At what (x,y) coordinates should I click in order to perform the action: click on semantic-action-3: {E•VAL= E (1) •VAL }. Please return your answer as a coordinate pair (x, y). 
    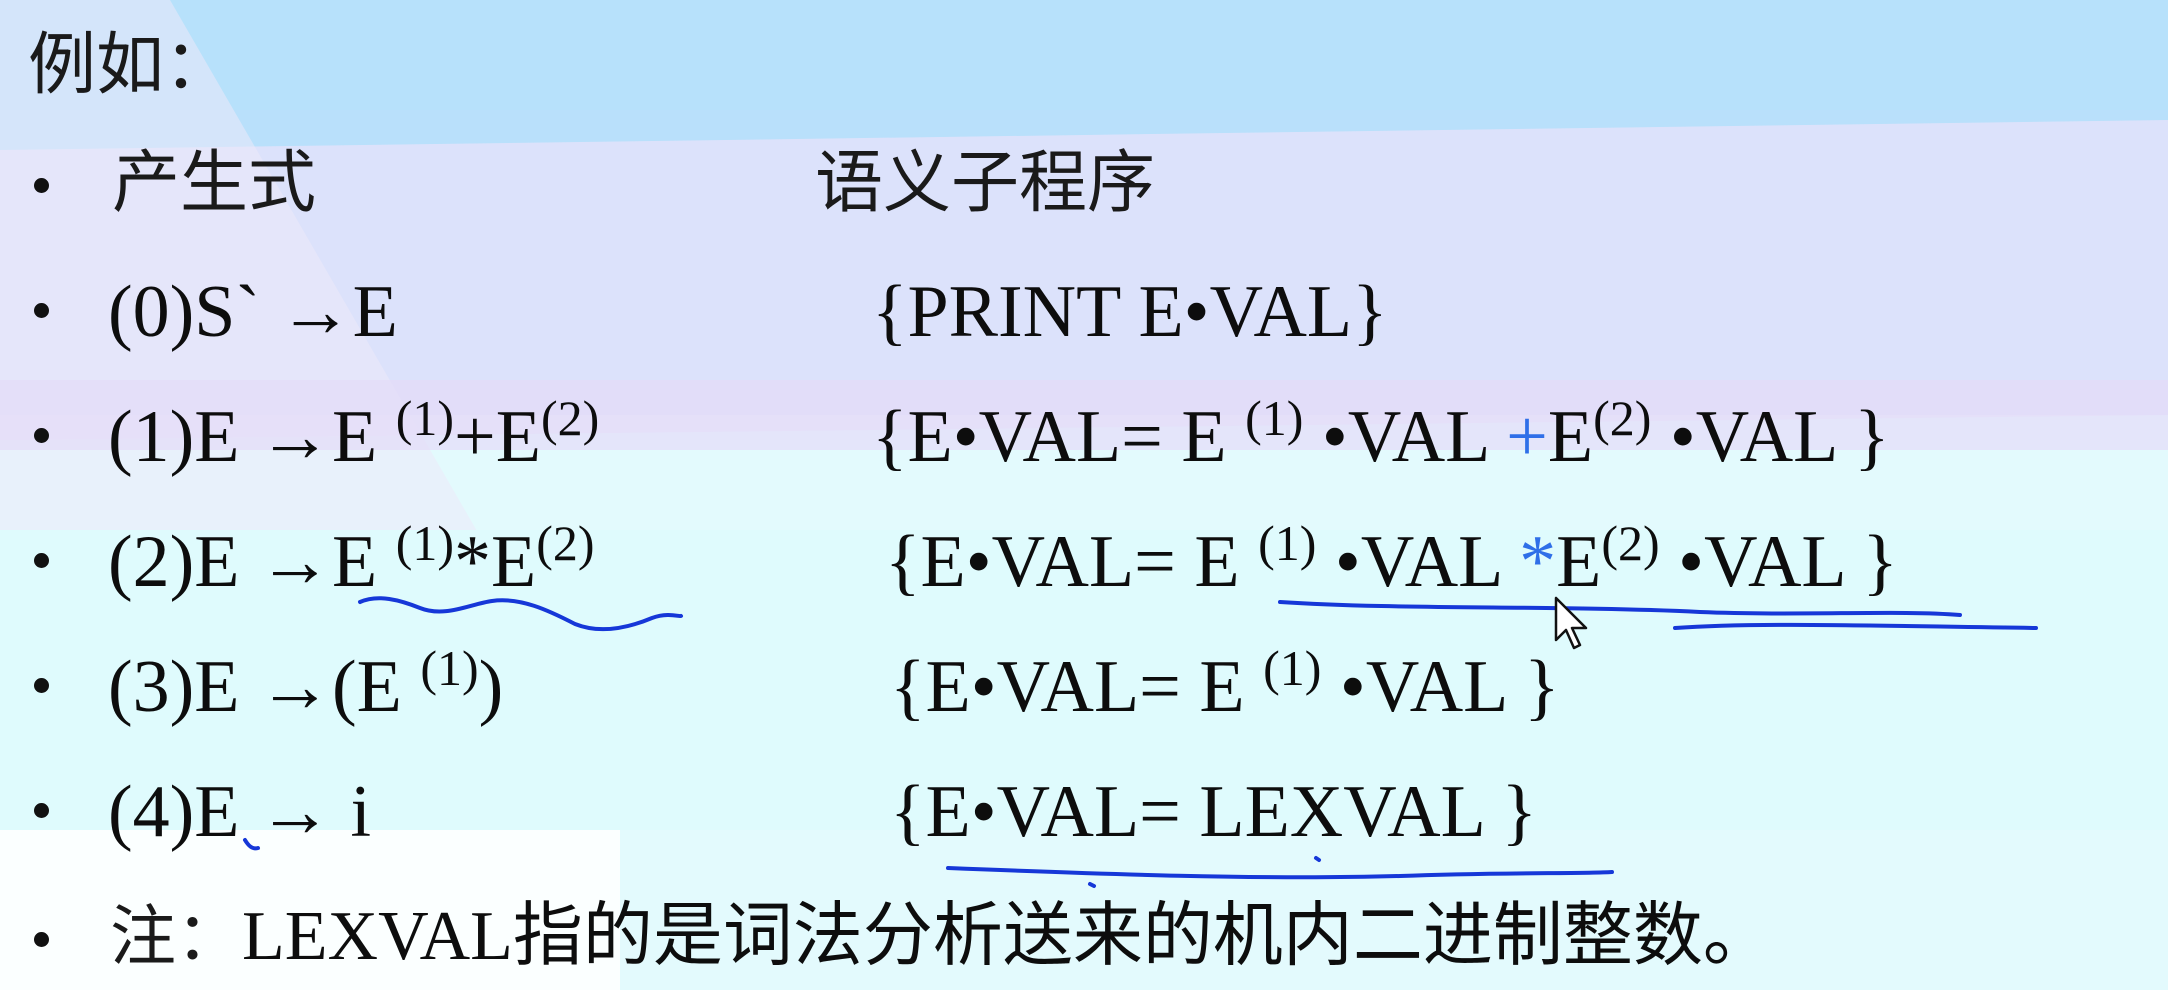
    Looking at the image, I should click on (1225, 683).